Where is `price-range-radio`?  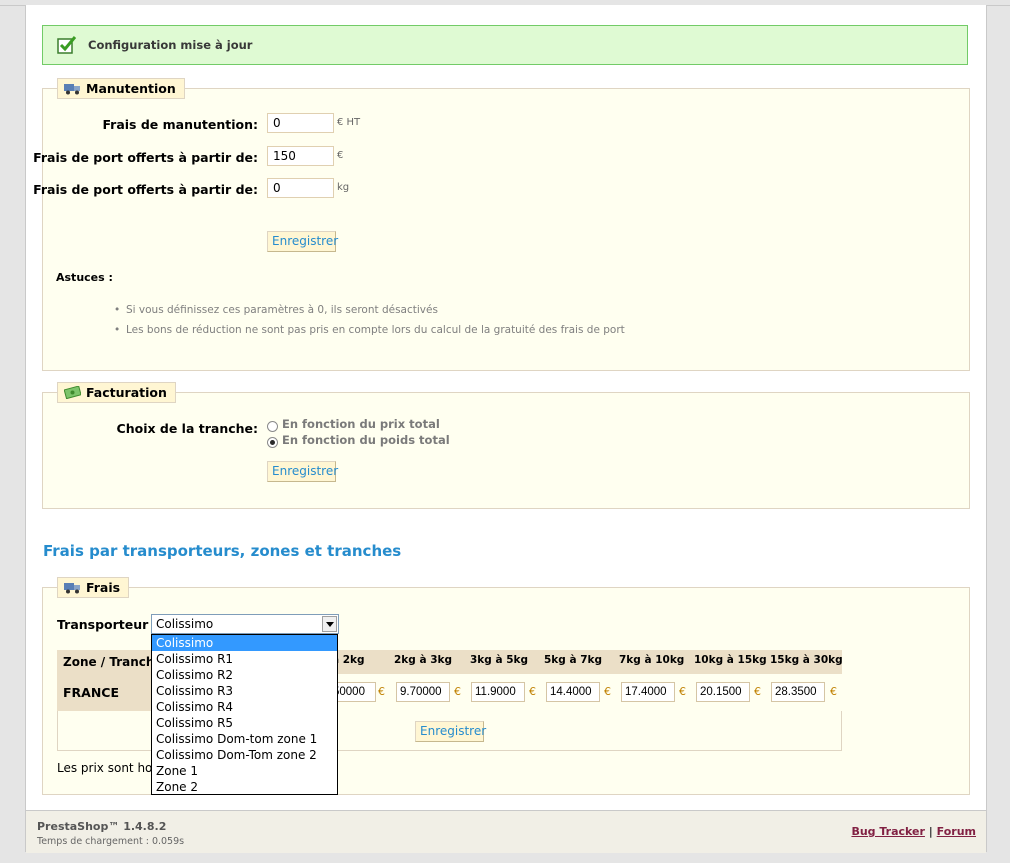
price-range-radio is located at coordinates (272, 426).